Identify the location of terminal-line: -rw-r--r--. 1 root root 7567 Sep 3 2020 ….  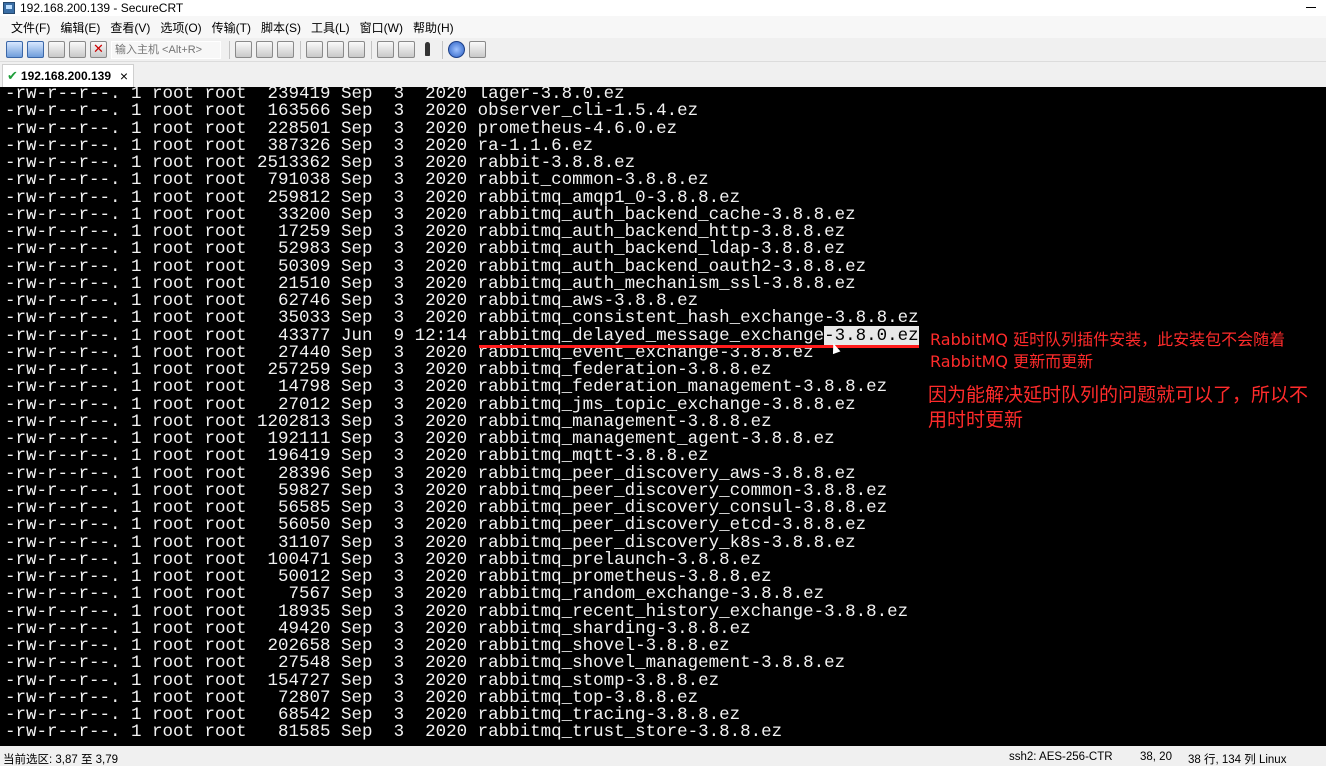
(415, 594).